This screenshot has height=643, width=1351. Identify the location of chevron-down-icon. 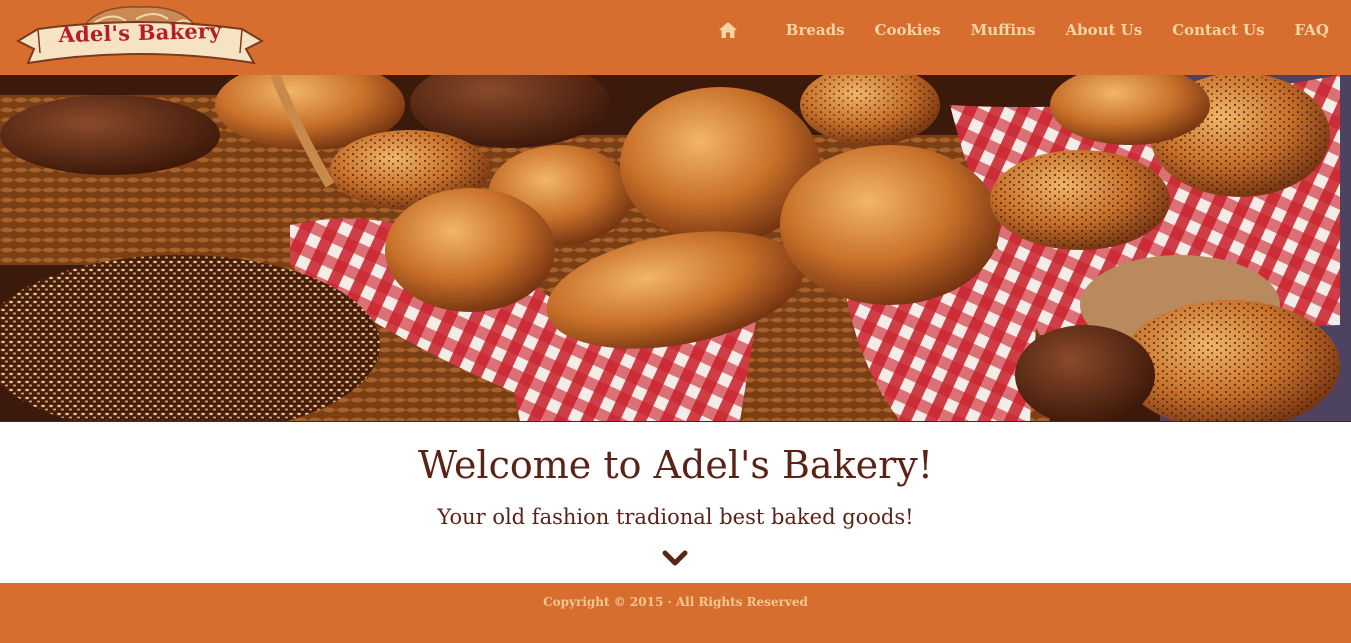
(675, 559).